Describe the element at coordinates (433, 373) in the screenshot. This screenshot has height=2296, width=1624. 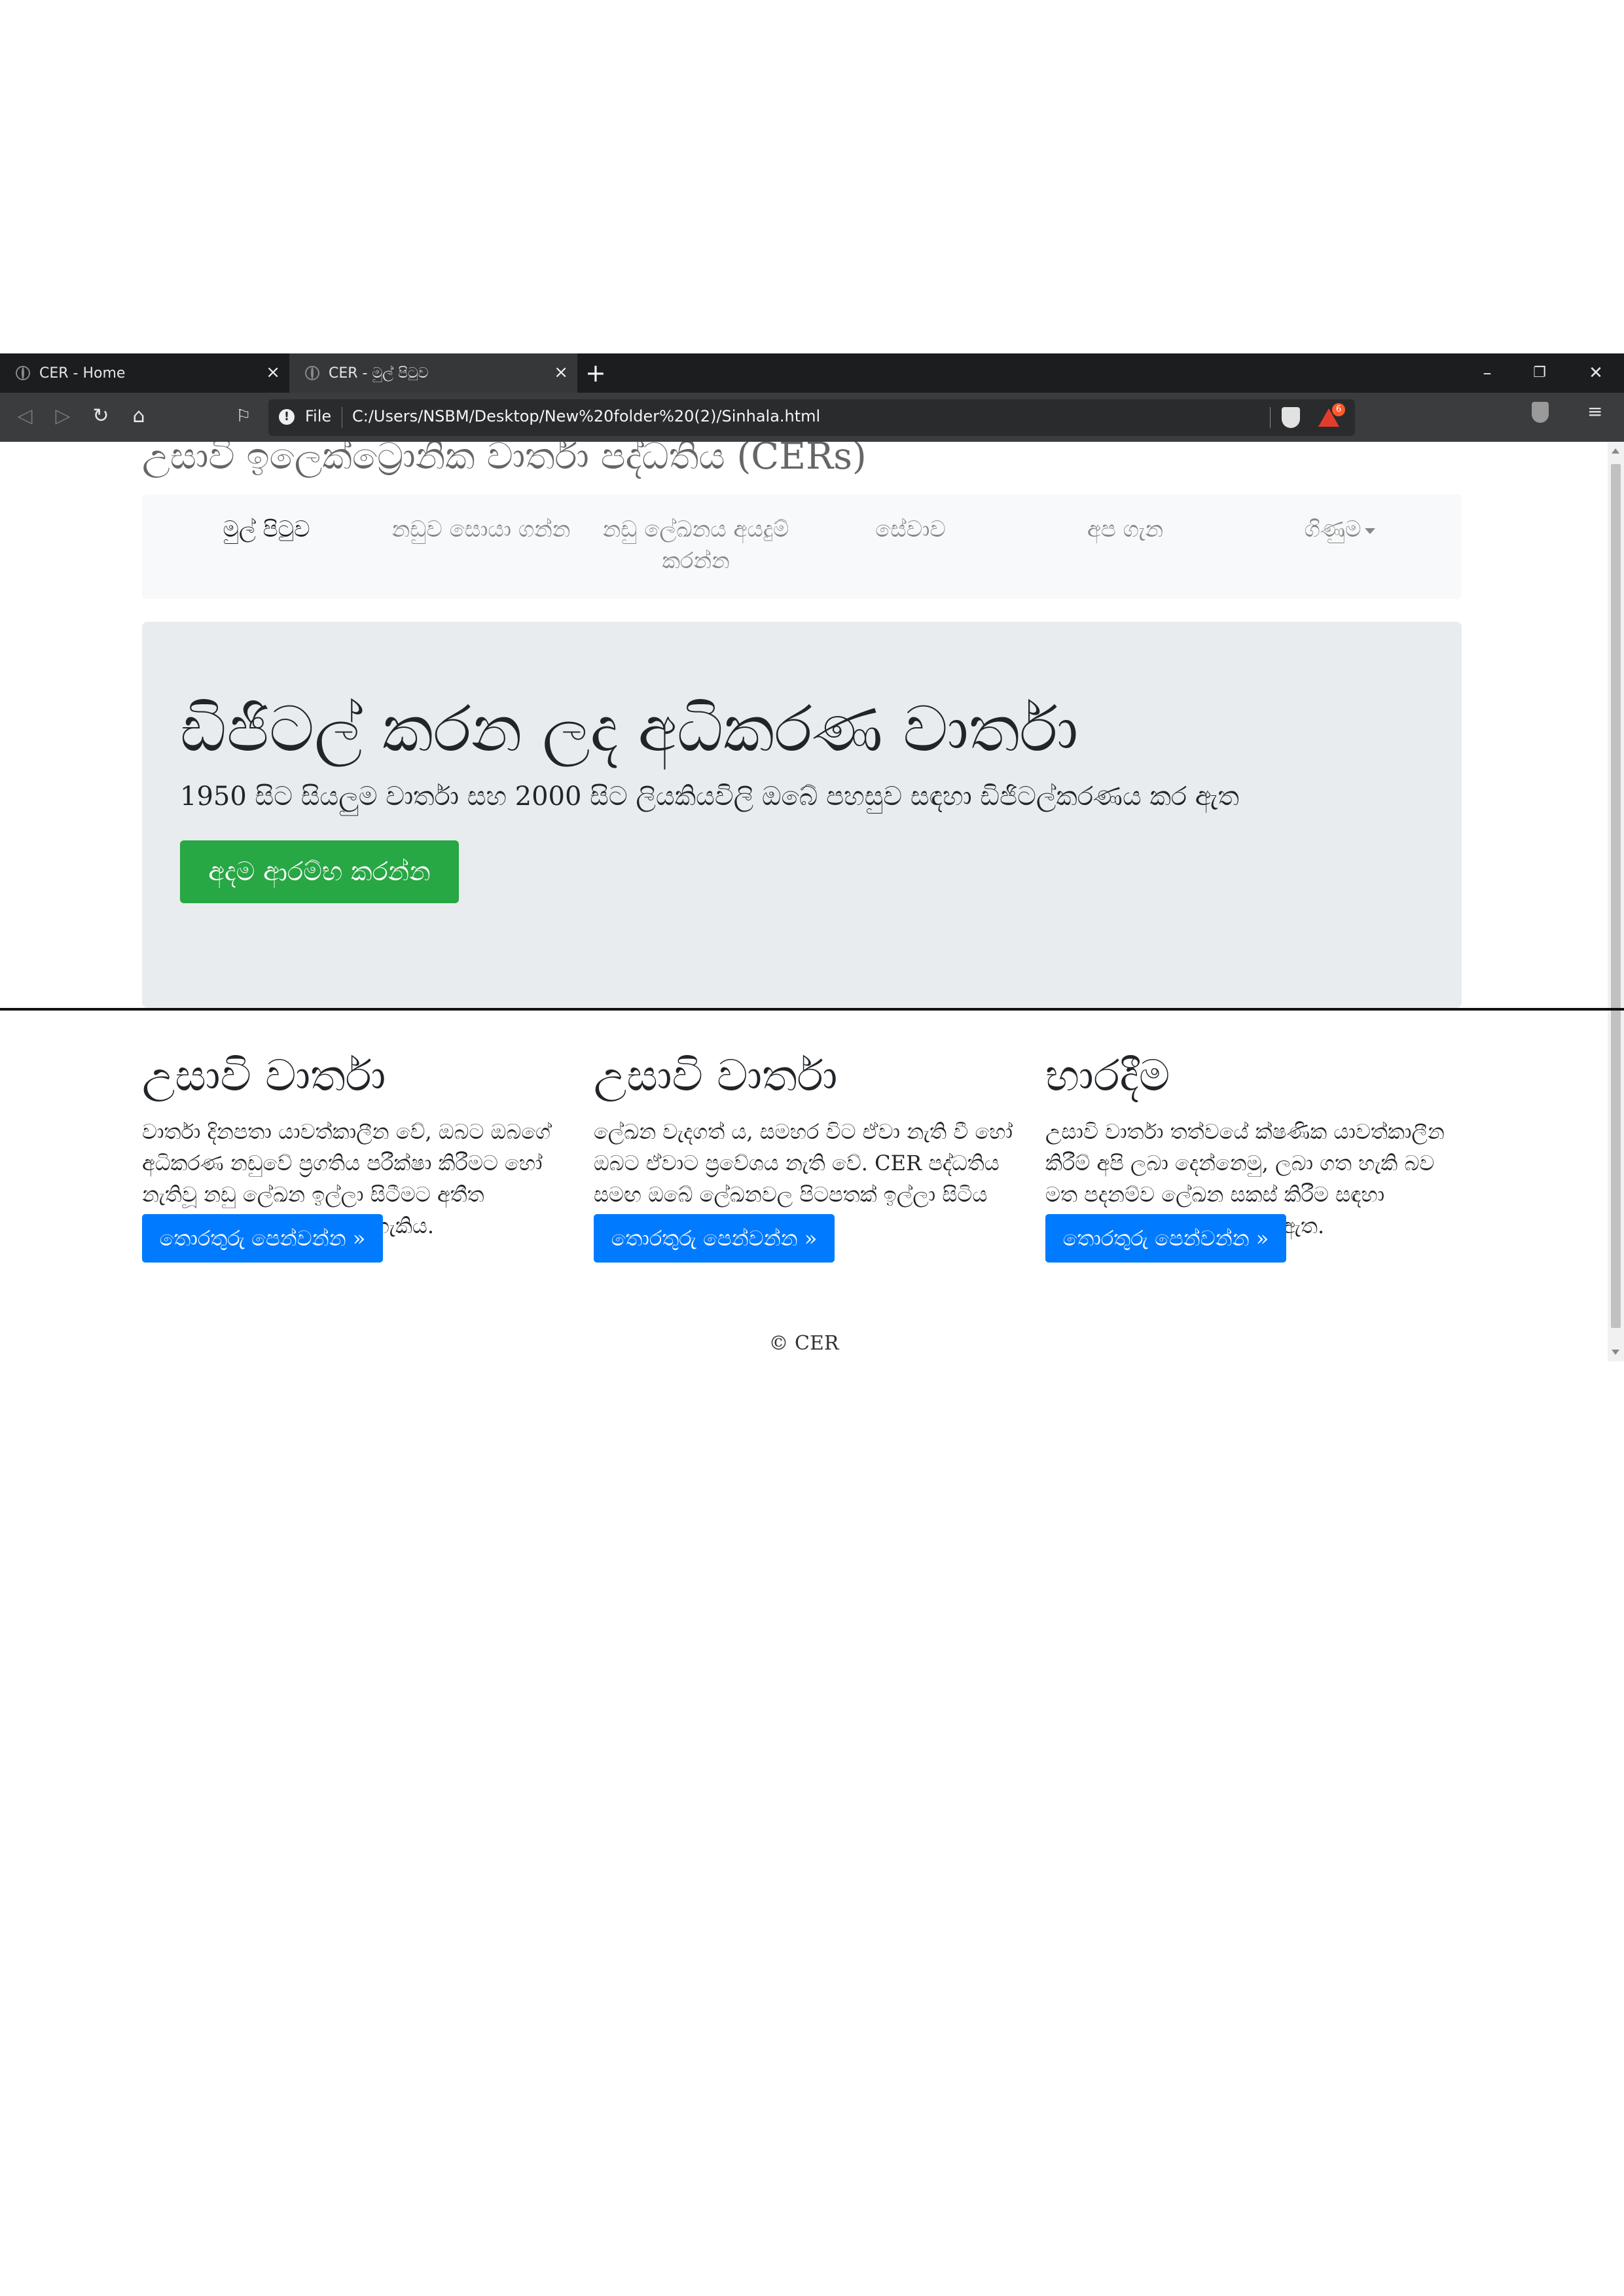
I see `tab-cer-main-page: CER - මුල් පිටුව ×` at that location.